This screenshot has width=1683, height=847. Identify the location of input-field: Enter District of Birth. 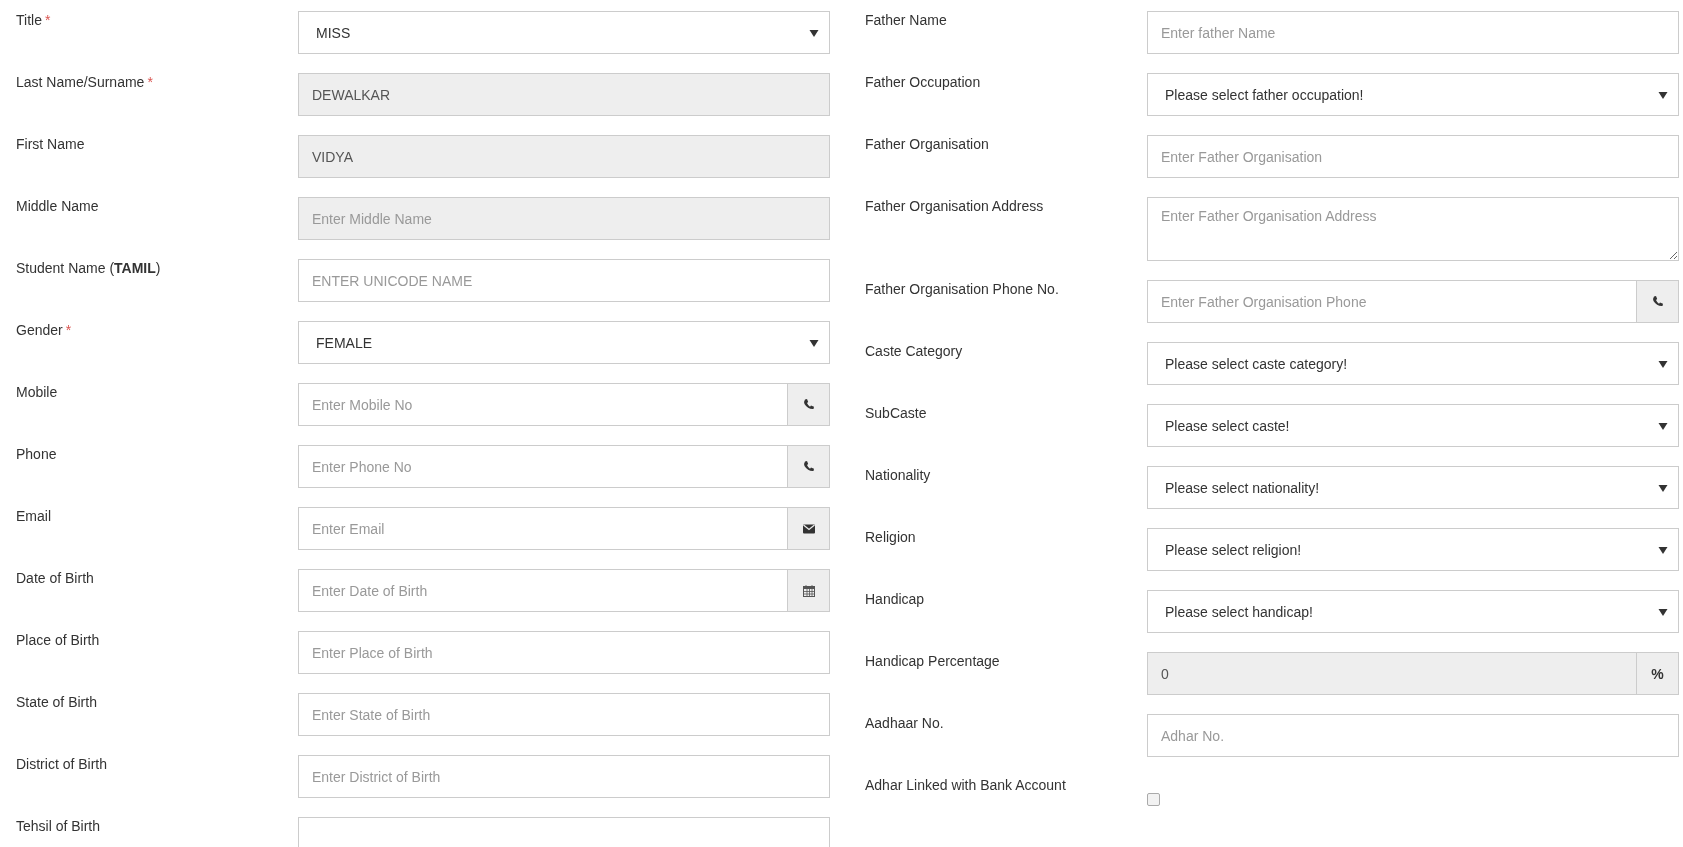
(564, 776).